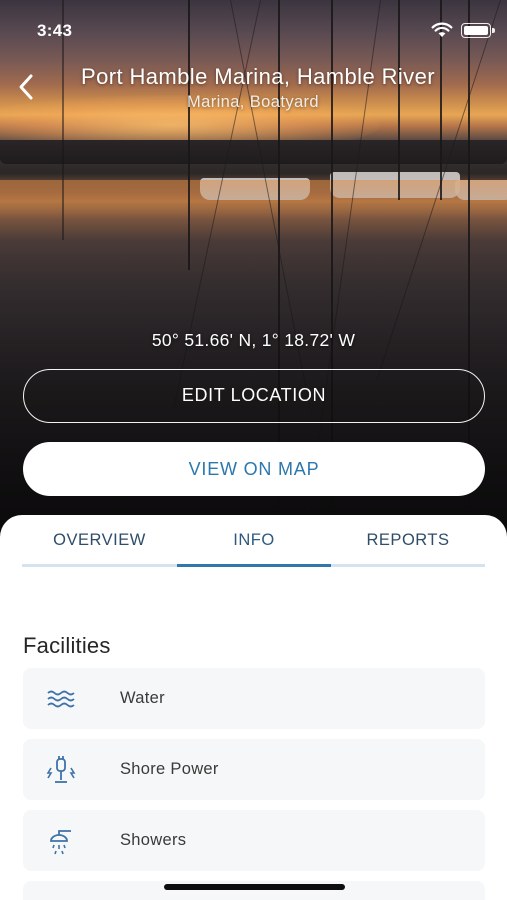 This screenshot has height=900, width=507. Describe the element at coordinates (254, 469) in the screenshot. I see `view-on-map-button: VIEW ON MAP` at that location.